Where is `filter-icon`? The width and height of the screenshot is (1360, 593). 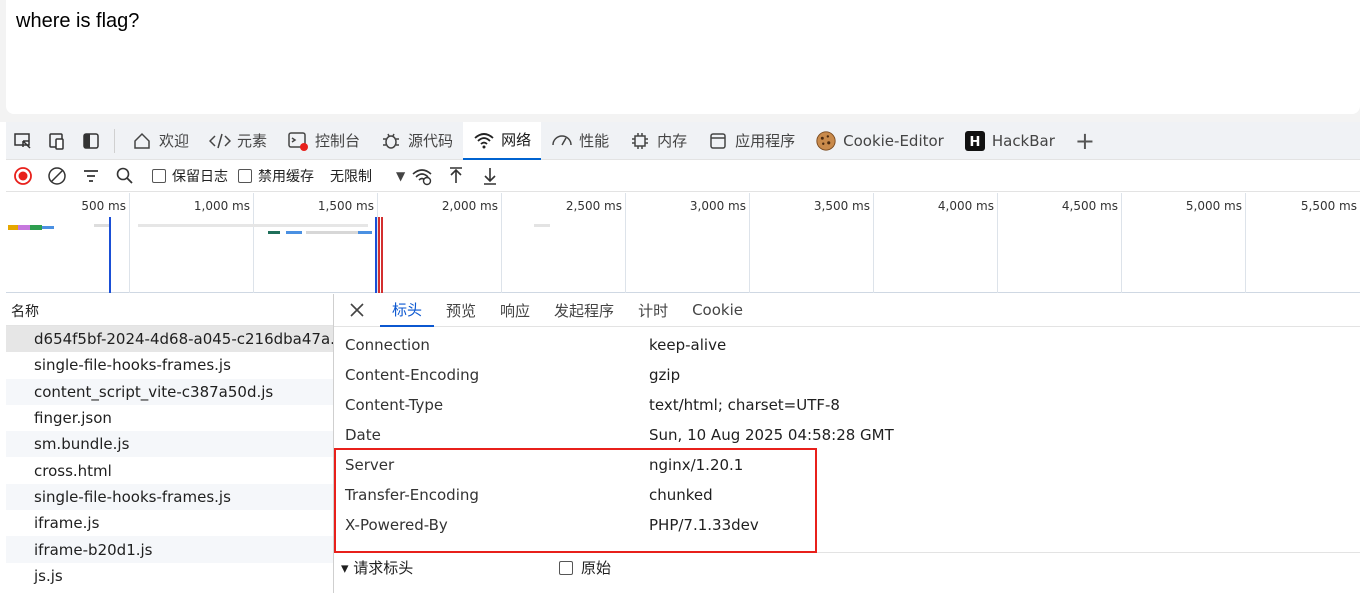
filter-icon is located at coordinates (91, 176).